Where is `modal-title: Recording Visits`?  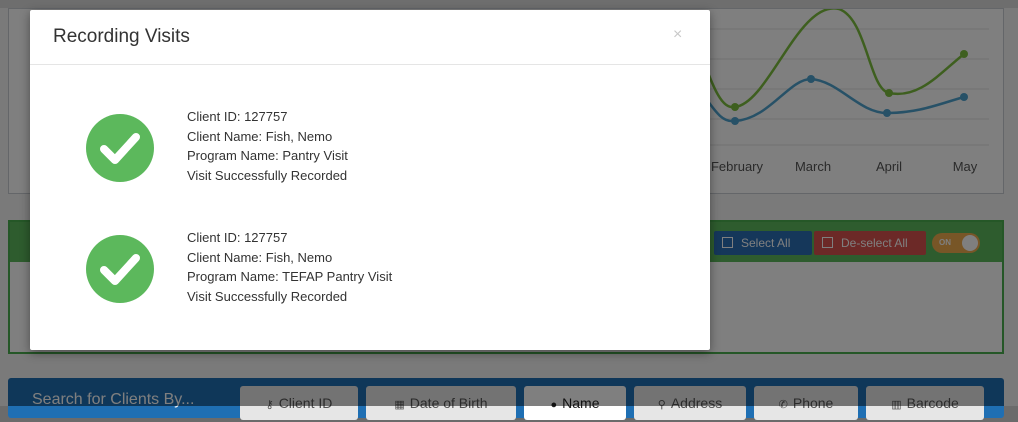
modal-title: Recording Visits is located at coordinates (121, 36).